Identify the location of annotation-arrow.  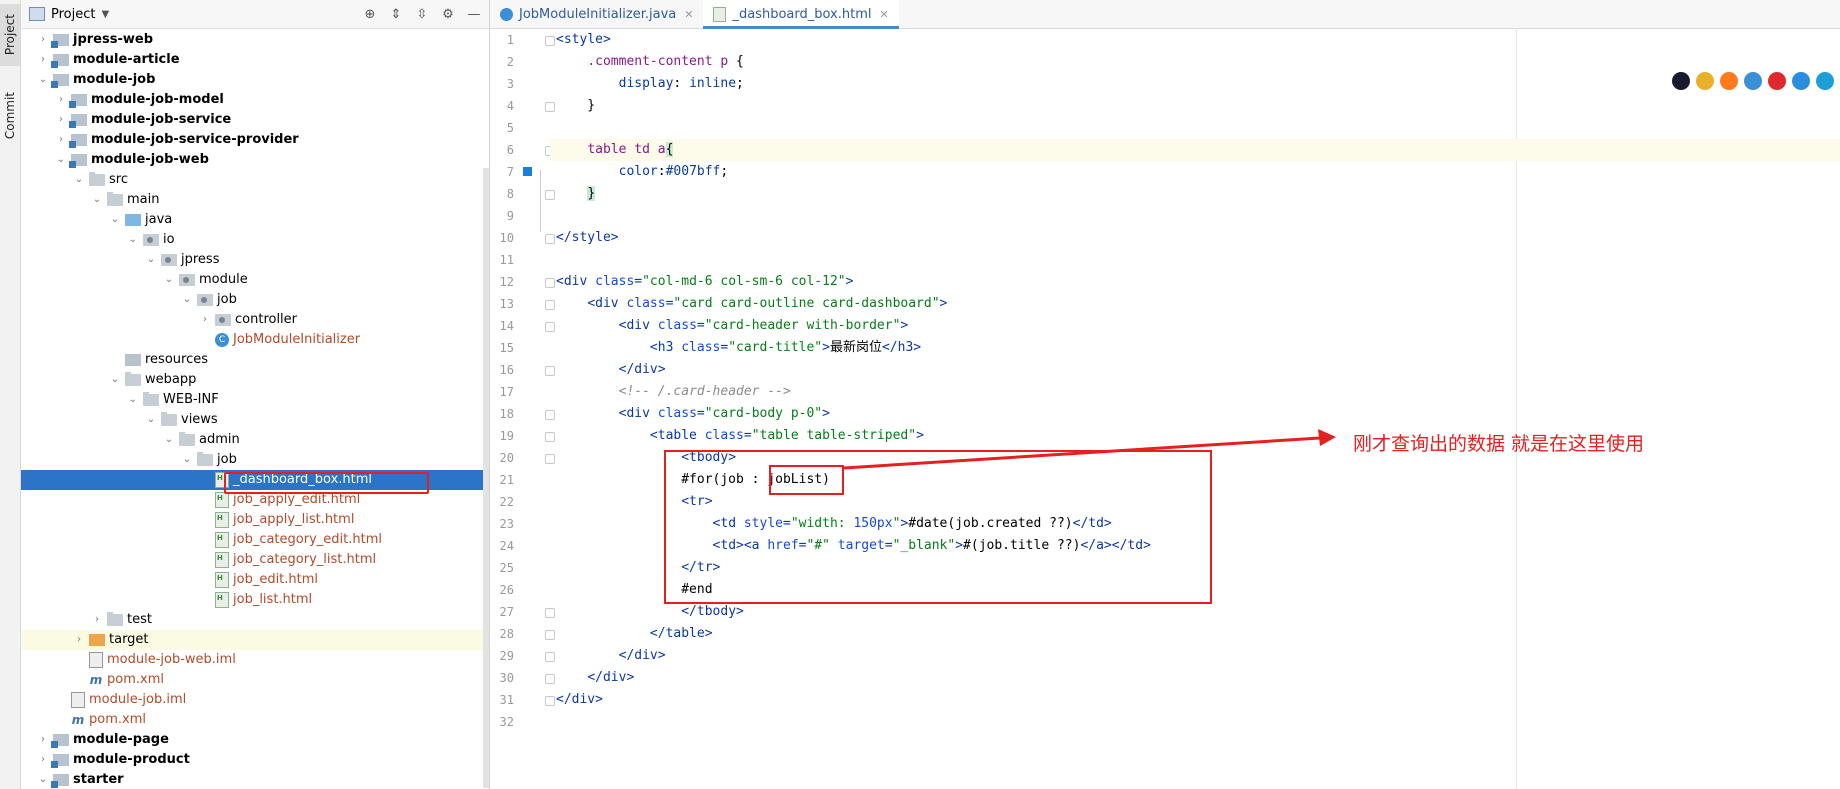
(1089, 449).